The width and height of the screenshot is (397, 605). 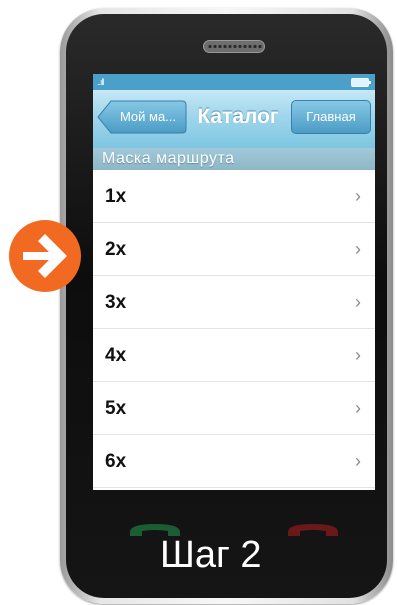 What do you see at coordinates (116, 355) in the screenshot?
I see `list-item-label: 4x` at bounding box center [116, 355].